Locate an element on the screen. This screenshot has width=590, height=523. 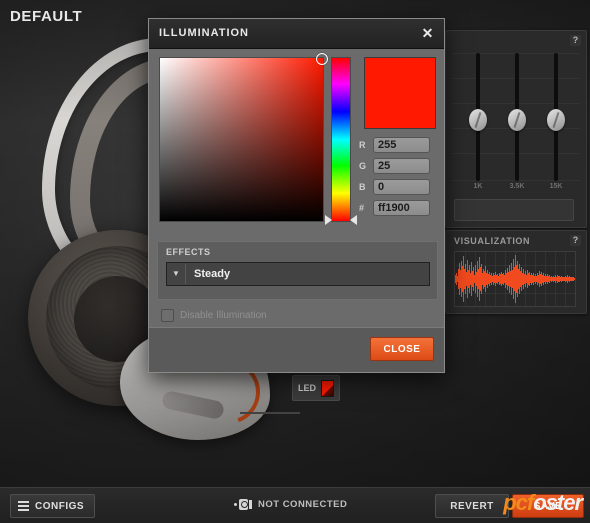
dialog-title: ILLUMINATION is located at coordinates (204, 33).